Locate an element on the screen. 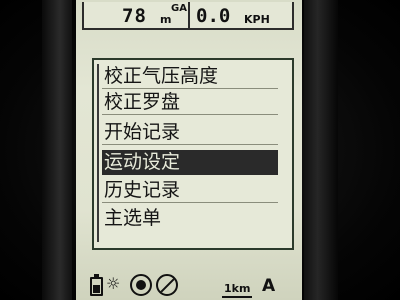 This screenshot has width=400, height=300. speed-unit: KPH is located at coordinates (257, 19).